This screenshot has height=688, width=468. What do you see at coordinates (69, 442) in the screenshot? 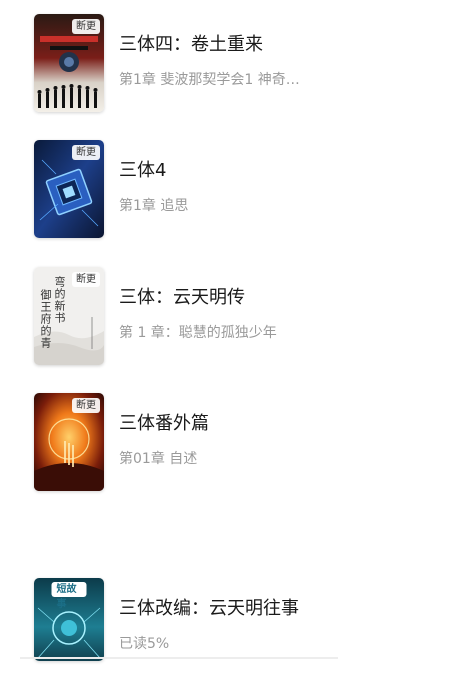
I see `book-cover-4: 断更` at bounding box center [69, 442].